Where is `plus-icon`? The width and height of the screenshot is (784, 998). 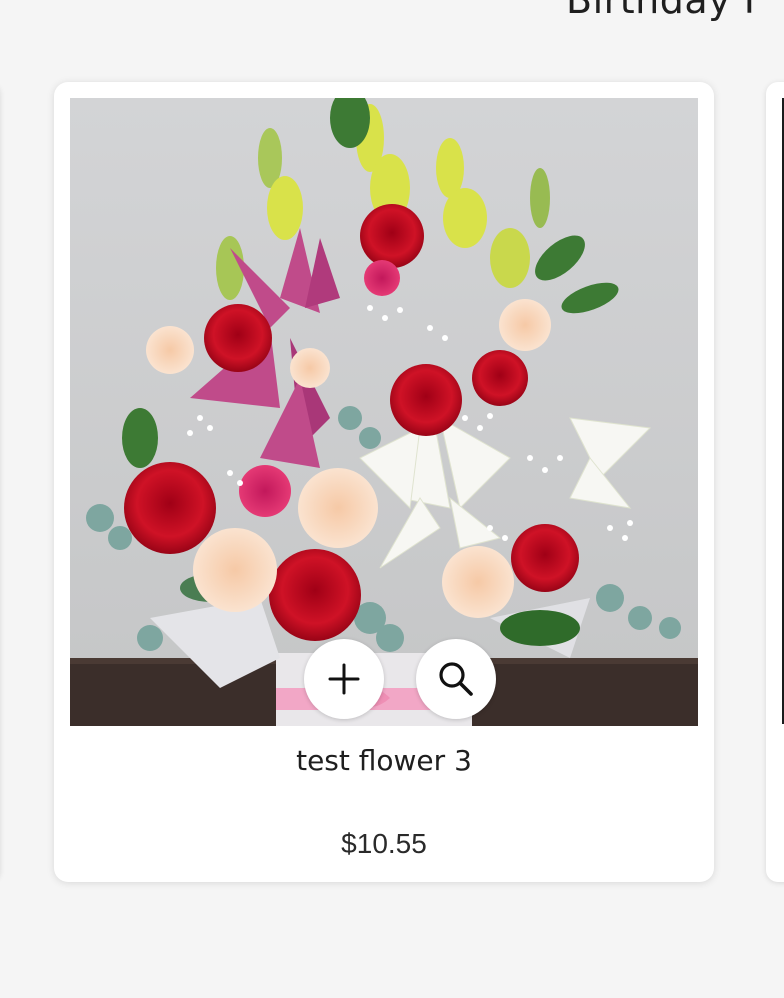 plus-icon is located at coordinates (344, 679).